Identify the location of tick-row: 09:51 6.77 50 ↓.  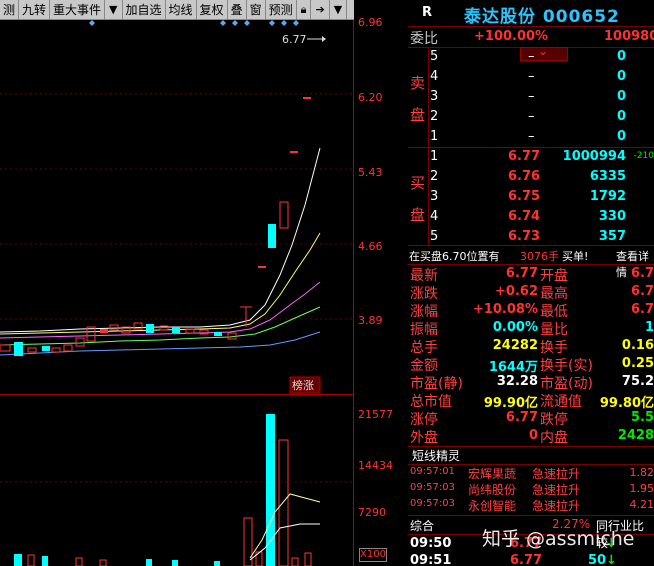
(531, 559).